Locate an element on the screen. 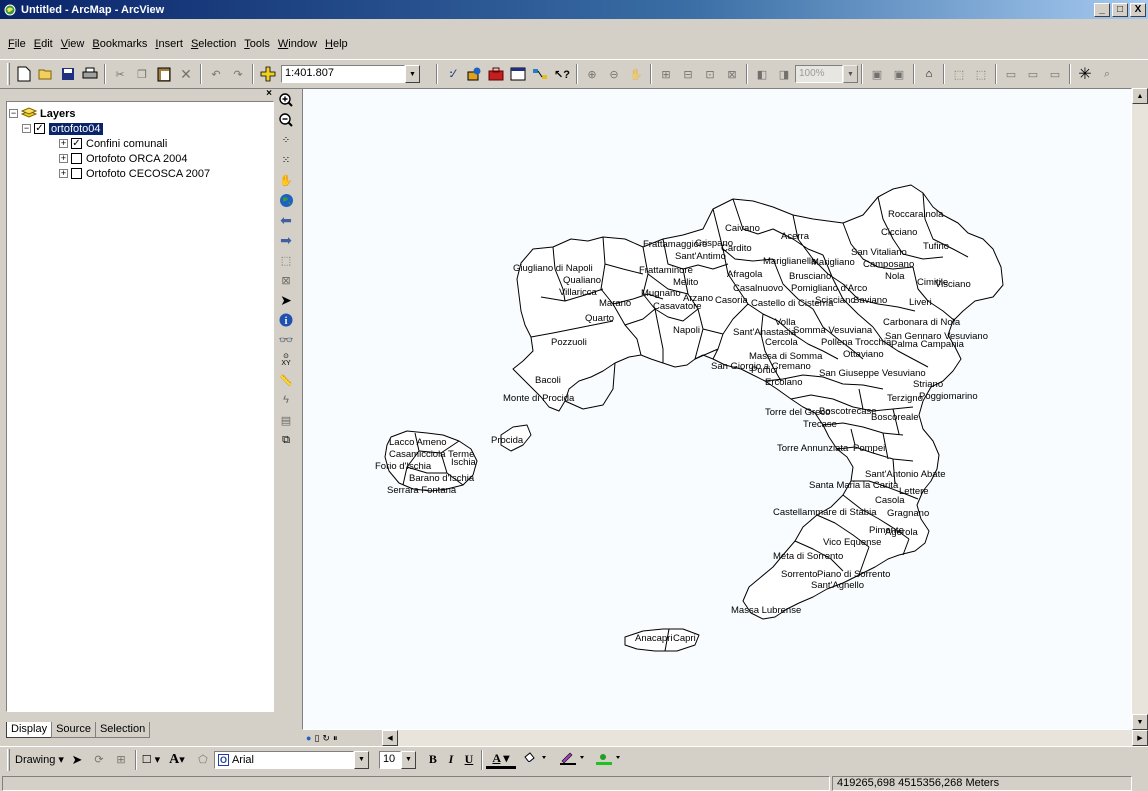 This screenshot has width=1148, height=791. layout-zoom-percent-input: 100% is located at coordinates (819, 74).